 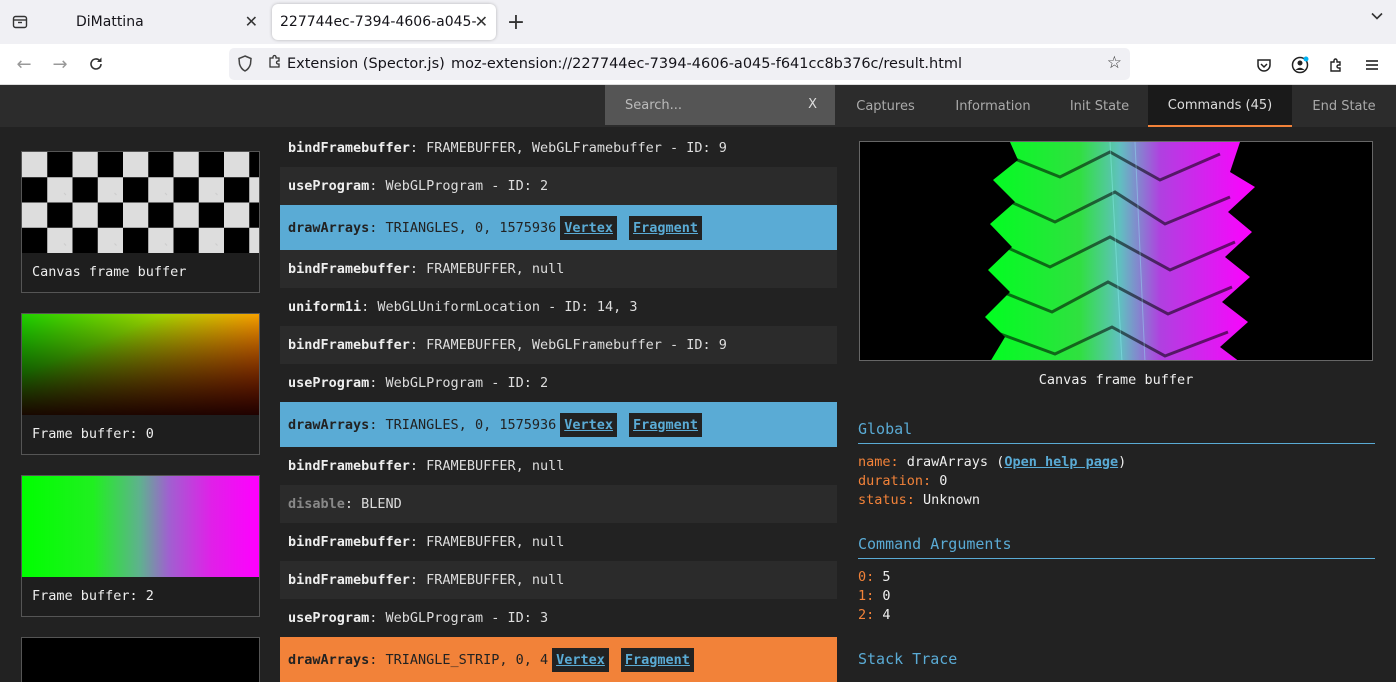 I want to click on search-box: X, so click(x=720, y=105).